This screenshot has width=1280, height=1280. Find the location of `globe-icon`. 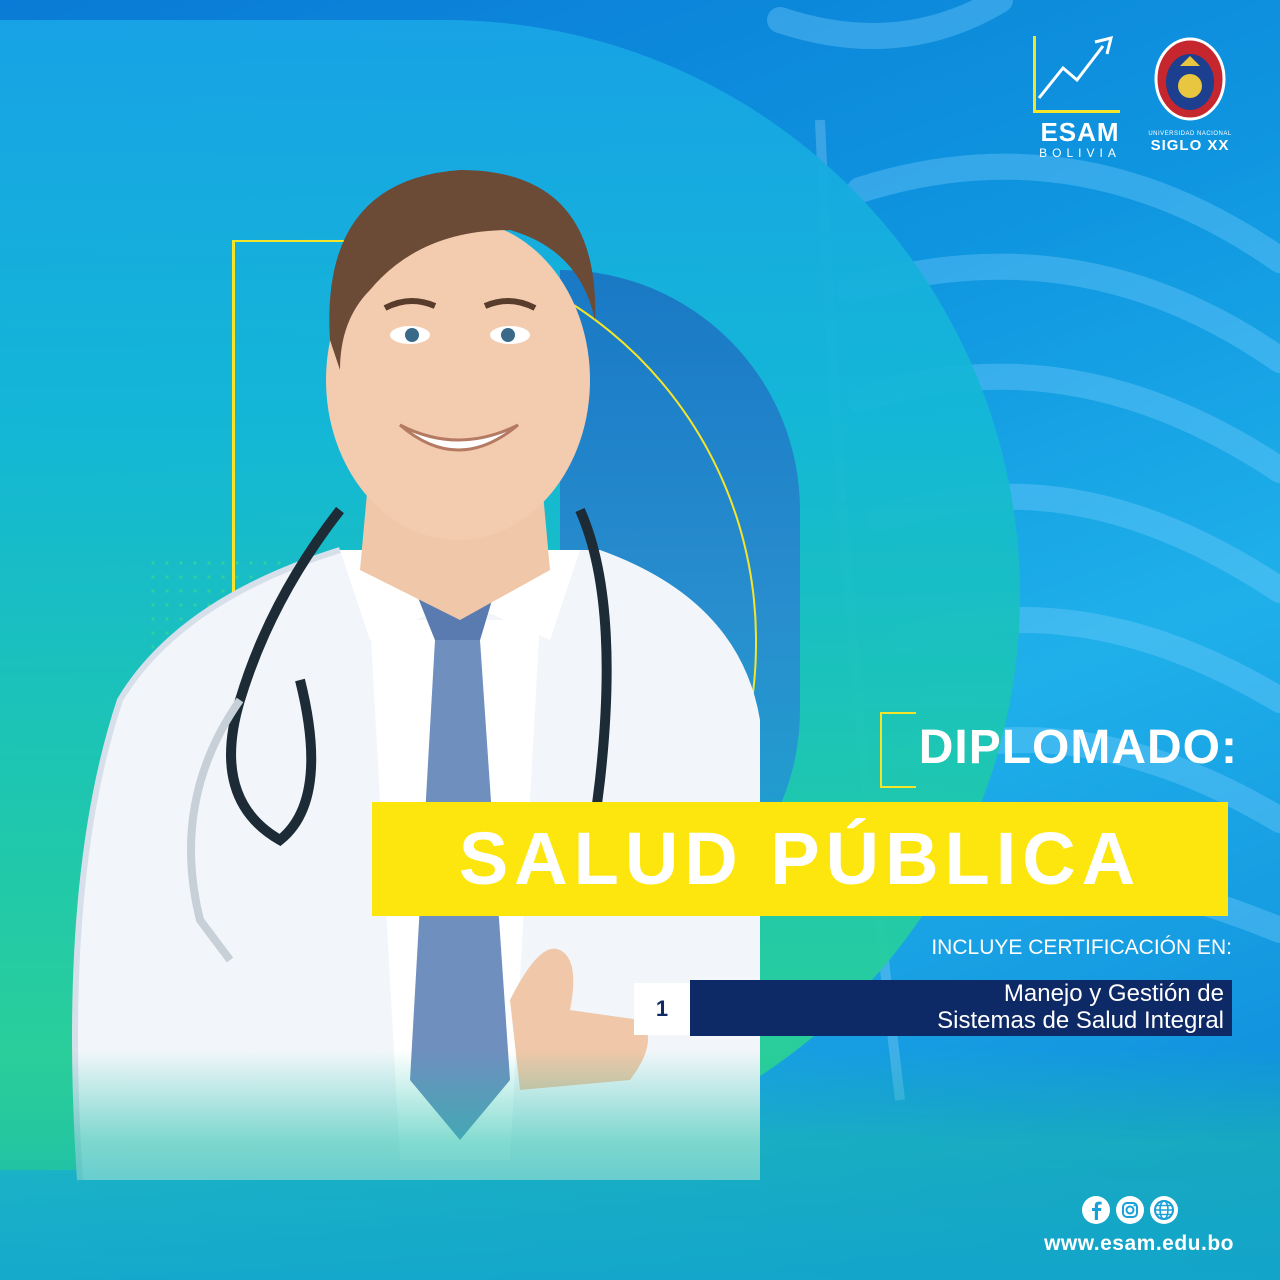

globe-icon is located at coordinates (1164, 1210).